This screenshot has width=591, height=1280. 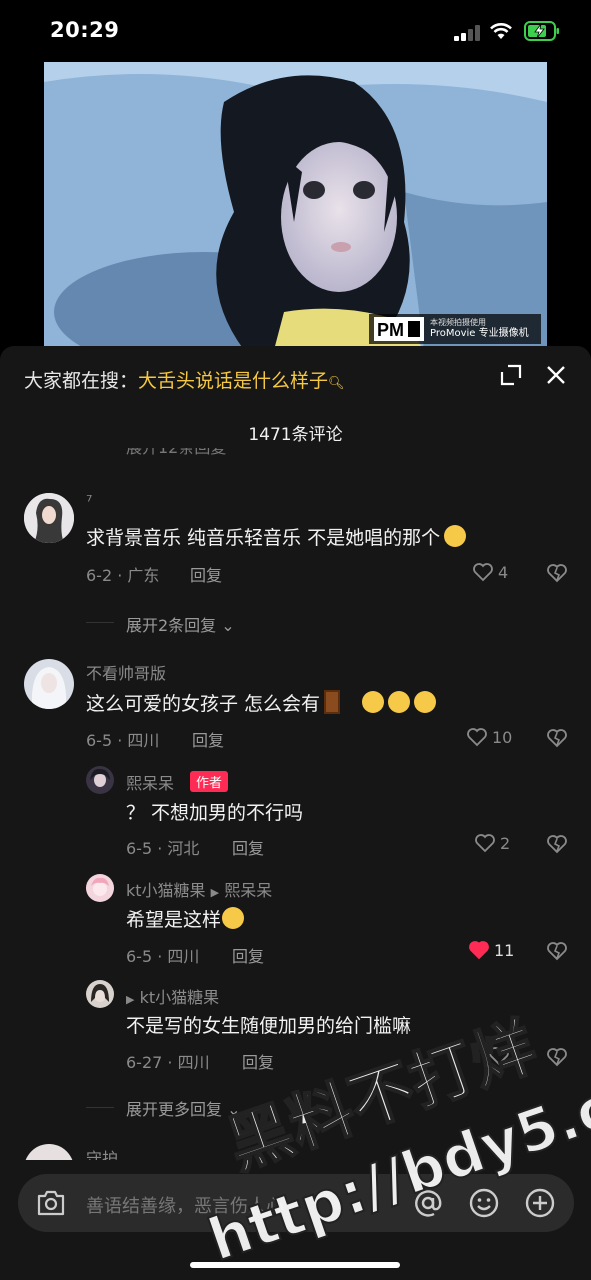 What do you see at coordinates (209, 781) in the screenshot?
I see `author-badge: 作者` at bounding box center [209, 781].